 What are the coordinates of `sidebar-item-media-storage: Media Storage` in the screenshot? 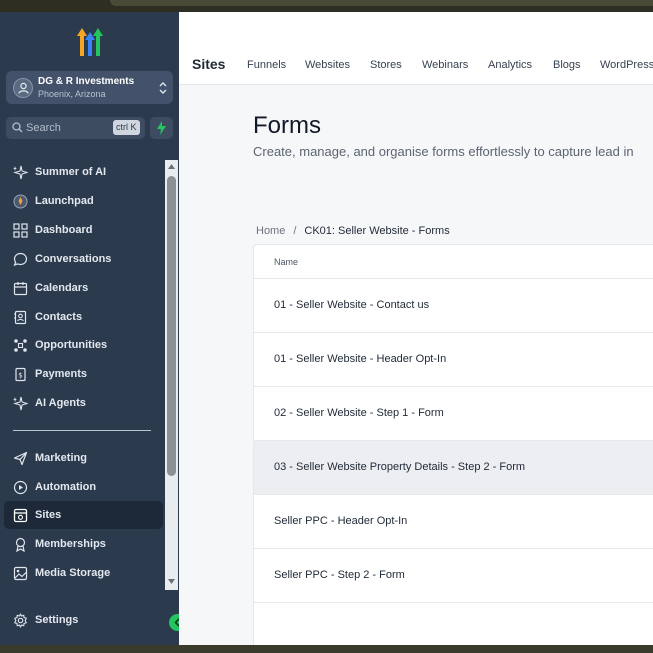 It's located at (83, 573).